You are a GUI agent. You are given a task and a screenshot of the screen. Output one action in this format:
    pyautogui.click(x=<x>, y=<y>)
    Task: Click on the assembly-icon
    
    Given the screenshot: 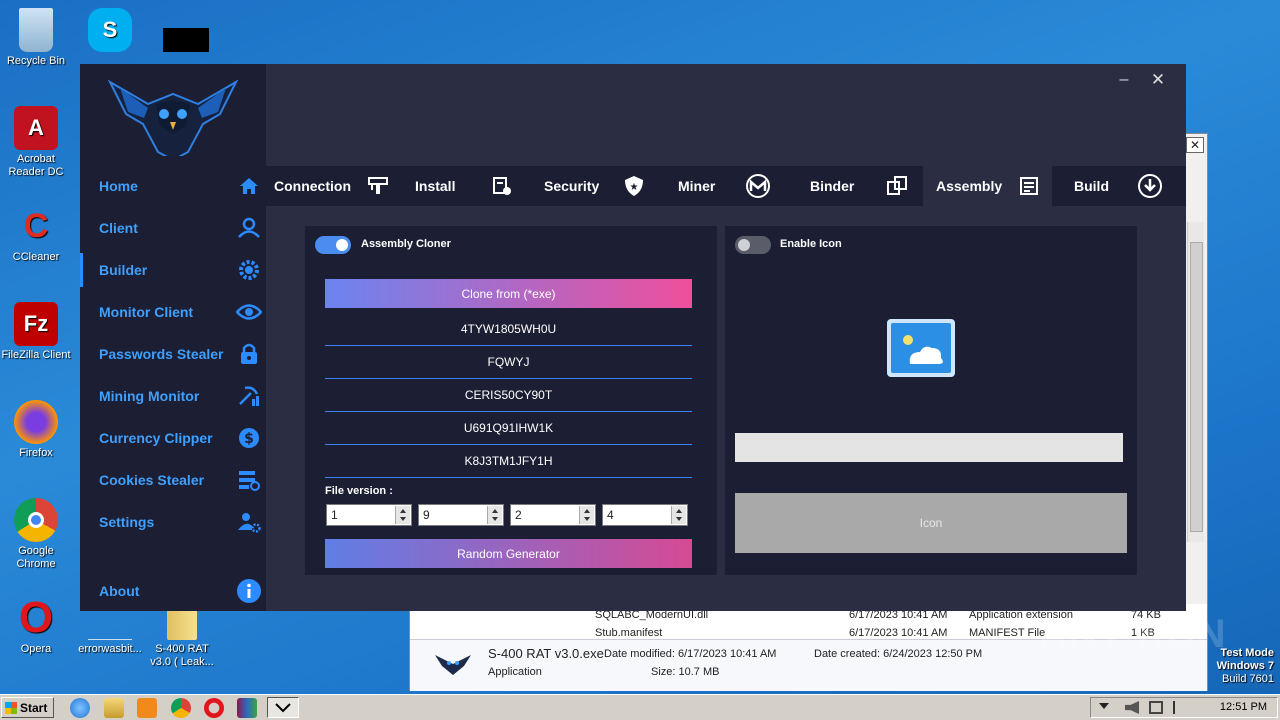 What is the action you would take?
    pyautogui.click(x=1029, y=186)
    